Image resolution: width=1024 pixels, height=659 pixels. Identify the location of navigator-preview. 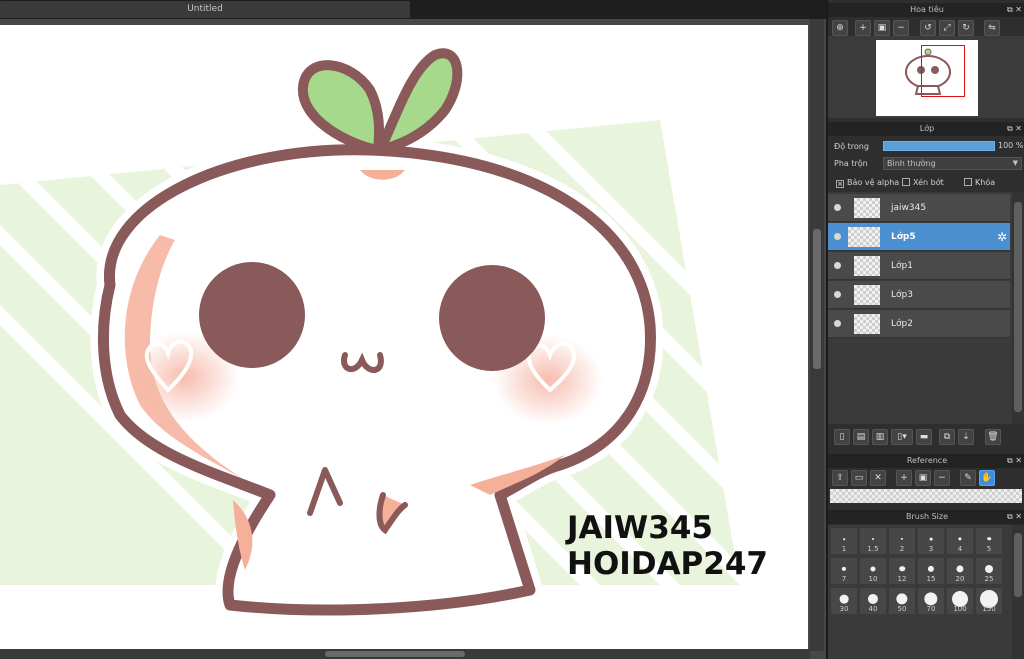
(926, 77).